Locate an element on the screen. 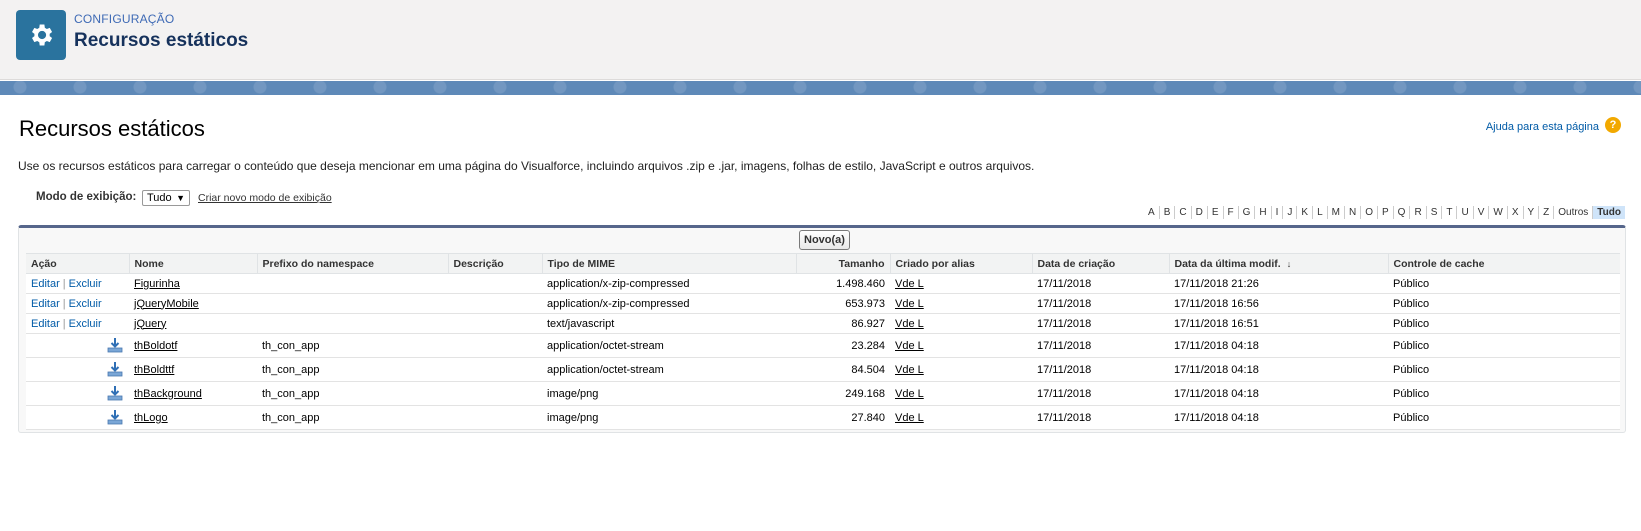 Image resolution: width=1641 pixels, height=531 pixels. col-cache: Controle de cache is located at coordinates (1503, 263).